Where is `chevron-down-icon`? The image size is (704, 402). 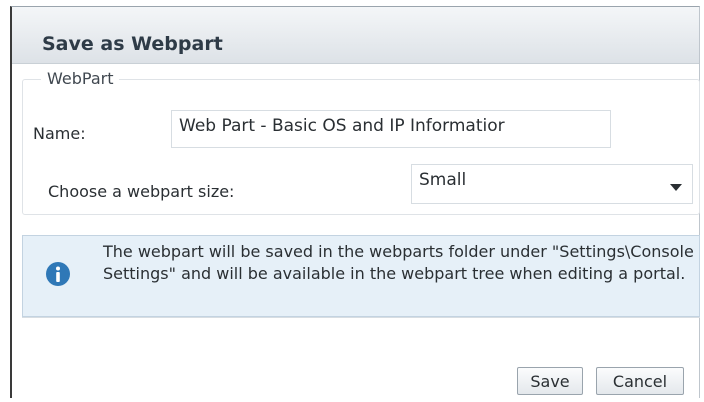
chevron-down-icon is located at coordinates (676, 187).